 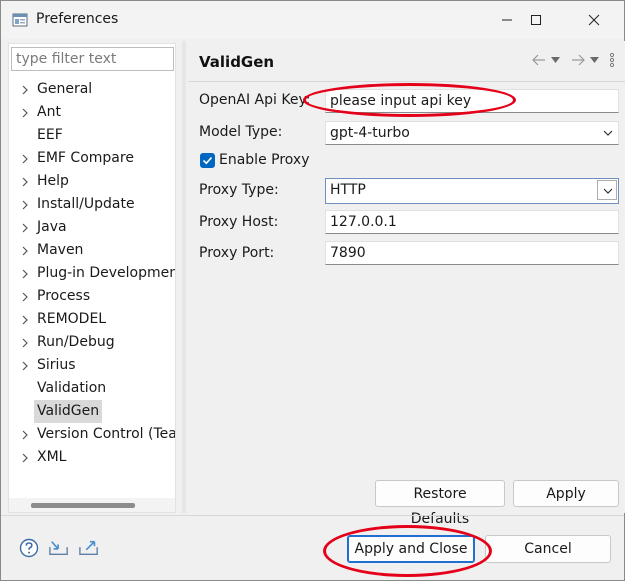 What do you see at coordinates (106, 434) in the screenshot?
I see `tree-item-label: Version Control (Team)` at bounding box center [106, 434].